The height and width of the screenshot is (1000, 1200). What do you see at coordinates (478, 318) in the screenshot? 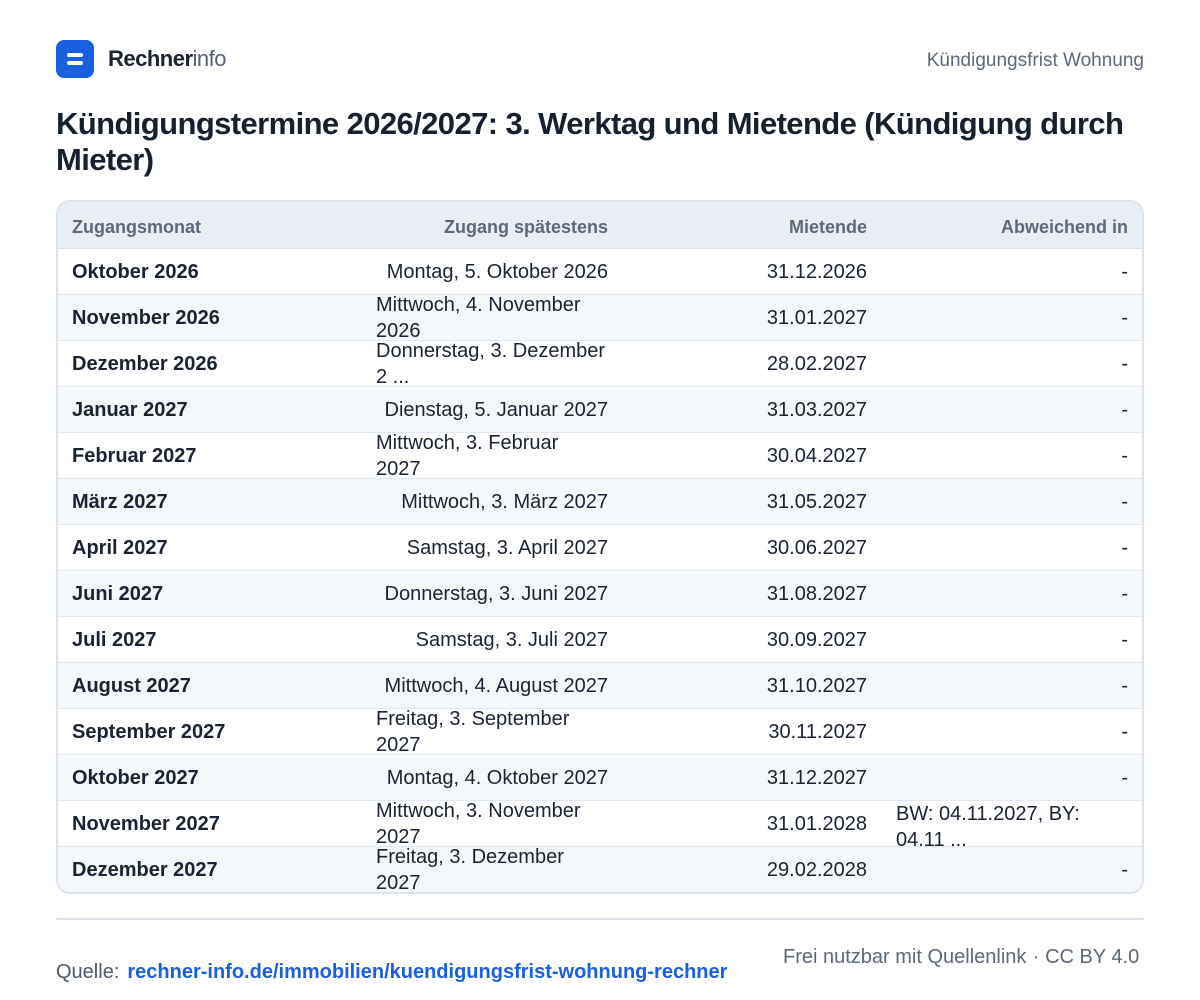
I see `cell-deadline-text: Mittwoch, 4. November 2026` at bounding box center [478, 318].